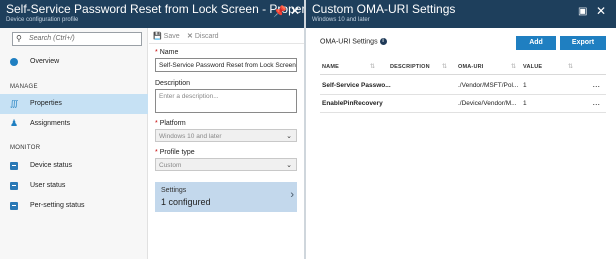  What do you see at coordinates (74, 166) in the screenshot?
I see `nav-item-device-status: Device status` at bounding box center [74, 166].